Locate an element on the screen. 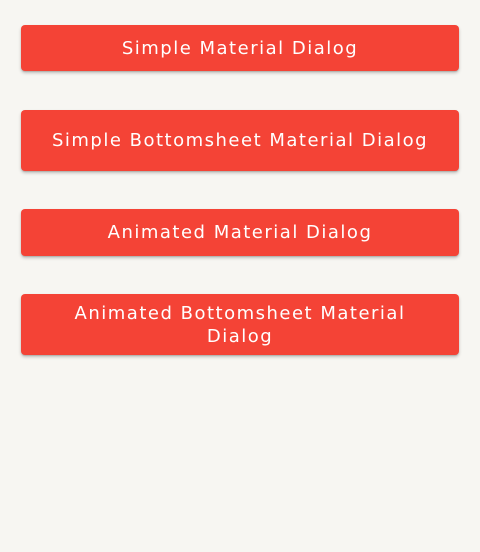 This screenshot has width=480, height=552. simple-material-dialog-label: Simple Material Dialog is located at coordinates (240, 48).